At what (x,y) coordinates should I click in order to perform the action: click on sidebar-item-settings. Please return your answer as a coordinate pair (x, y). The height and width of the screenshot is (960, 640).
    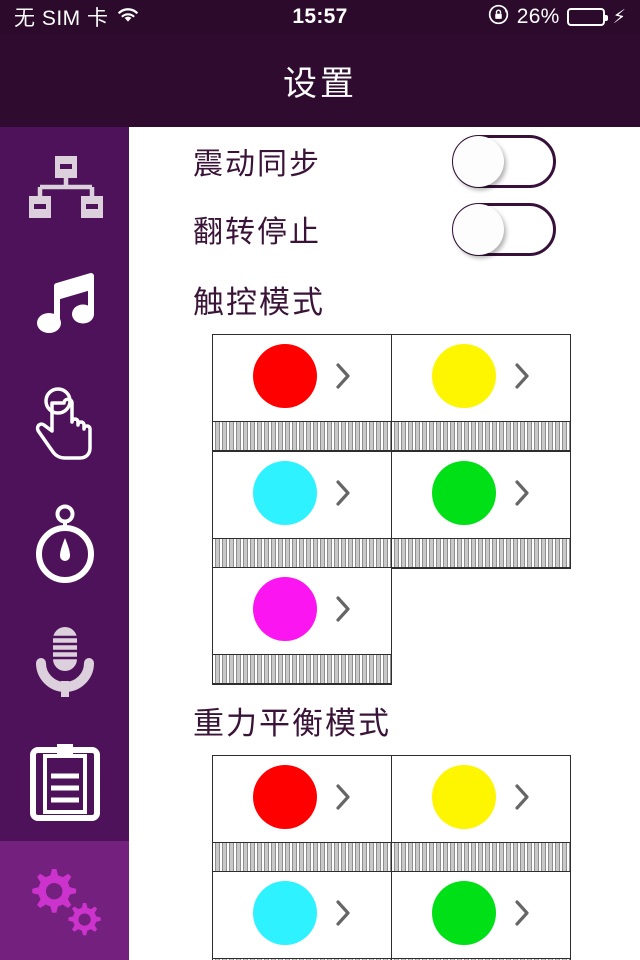
    Looking at the image, I should click on (64, 900).